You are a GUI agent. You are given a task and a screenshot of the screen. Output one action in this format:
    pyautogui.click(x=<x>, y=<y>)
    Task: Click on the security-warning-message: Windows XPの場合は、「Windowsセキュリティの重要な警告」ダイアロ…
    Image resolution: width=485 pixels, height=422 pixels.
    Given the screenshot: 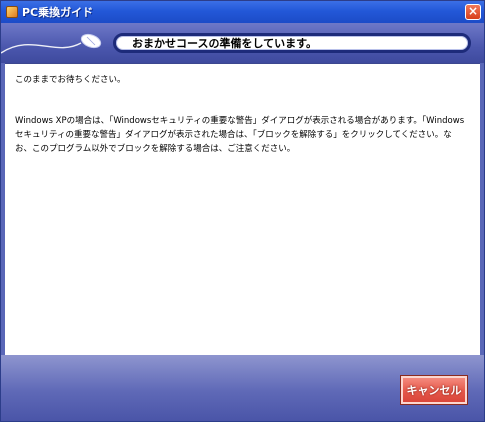 What is the action you would take?
    pyautogui.click(x=240, y=135)
    